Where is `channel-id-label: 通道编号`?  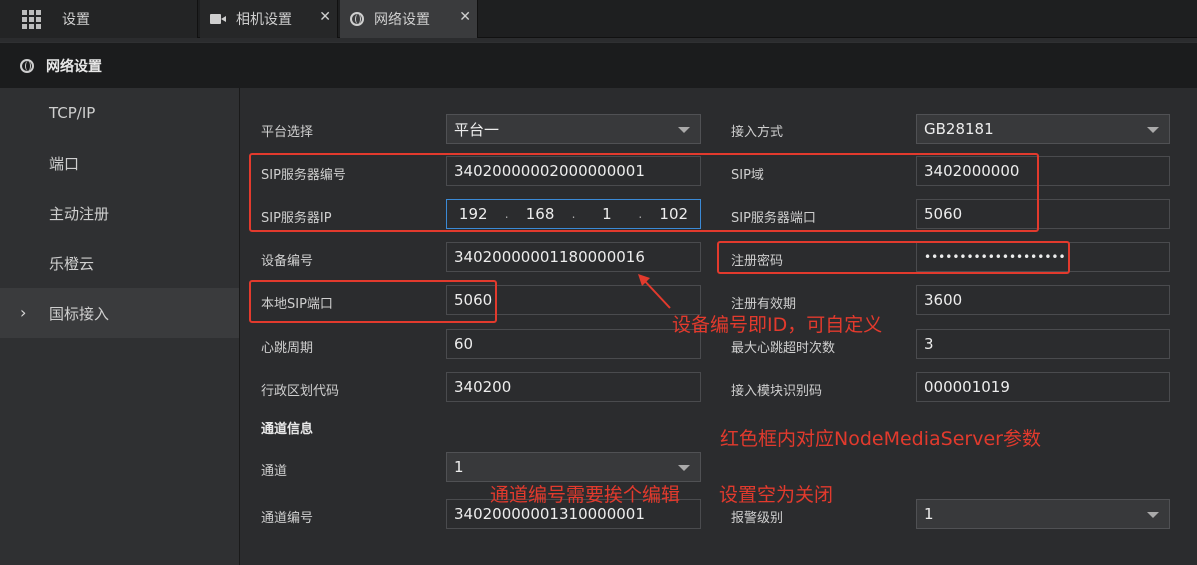 channel-id-label: 通道编号 is located at coordinates (287, 518).